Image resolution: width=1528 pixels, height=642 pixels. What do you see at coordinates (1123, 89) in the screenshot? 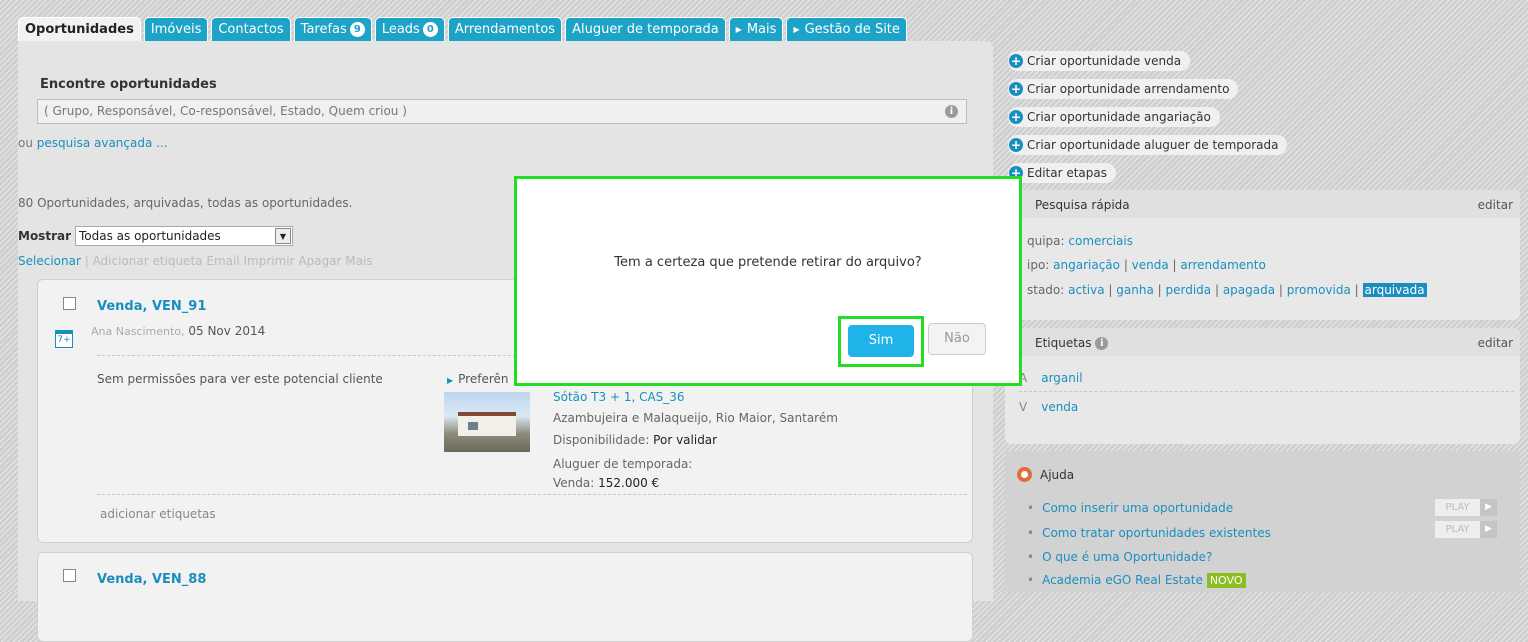
I see `create-rental-opportunity-button: + Criar oportunidade arrendamento` at bounding box center [1123, 89].